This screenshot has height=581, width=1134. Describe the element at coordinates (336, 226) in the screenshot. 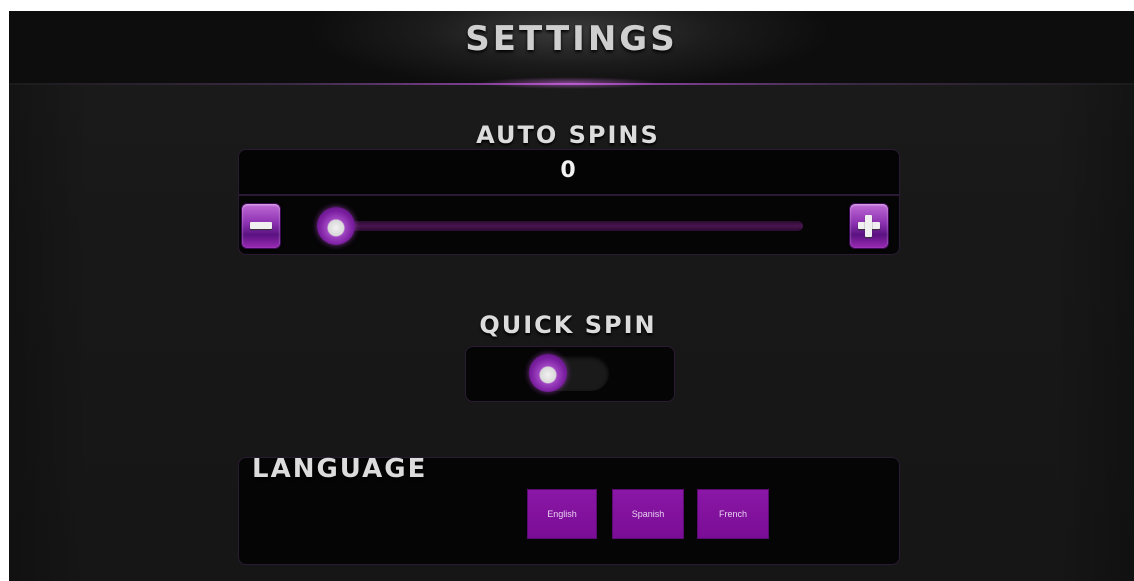

I see `auto-spins-slider-thumb` at that location.